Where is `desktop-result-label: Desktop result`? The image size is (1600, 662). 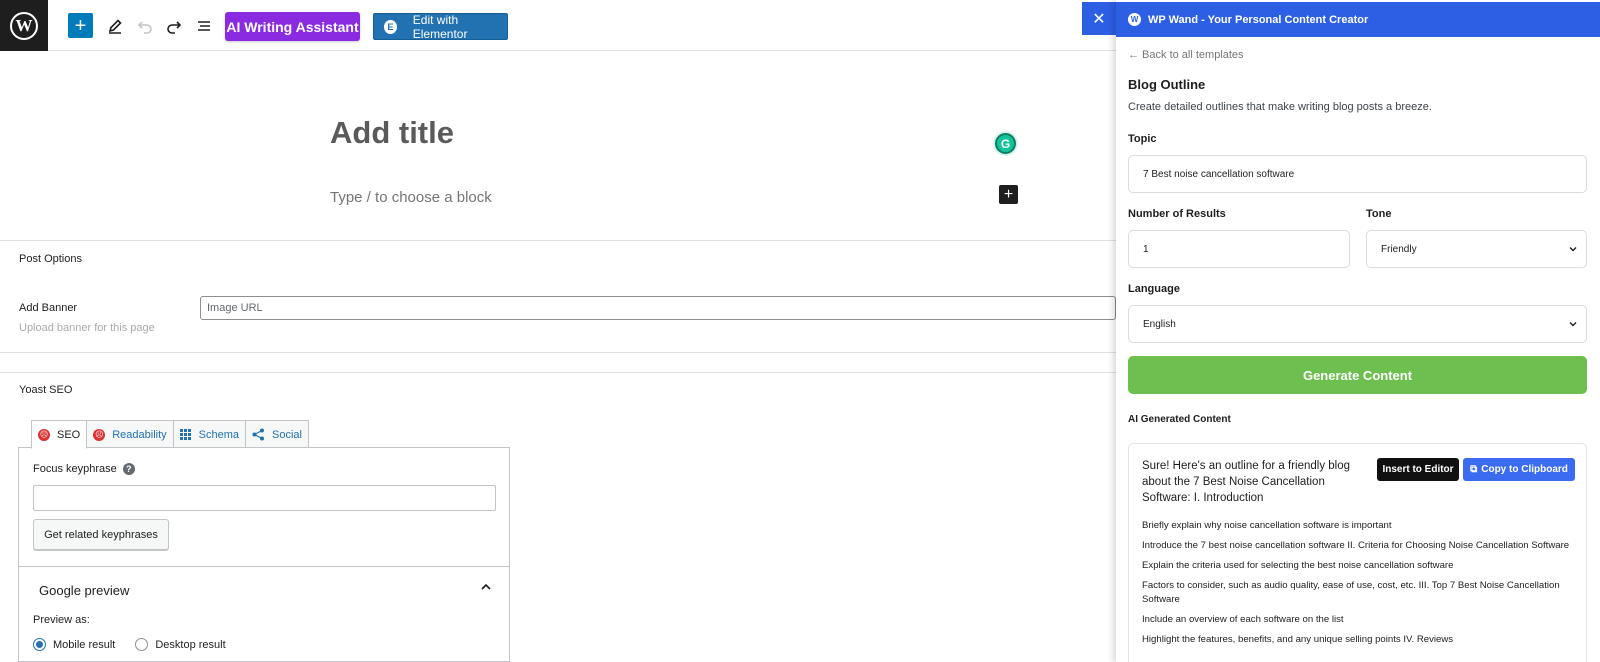
desktop-result-label: Desktop result is located at coordinates (190, 645).